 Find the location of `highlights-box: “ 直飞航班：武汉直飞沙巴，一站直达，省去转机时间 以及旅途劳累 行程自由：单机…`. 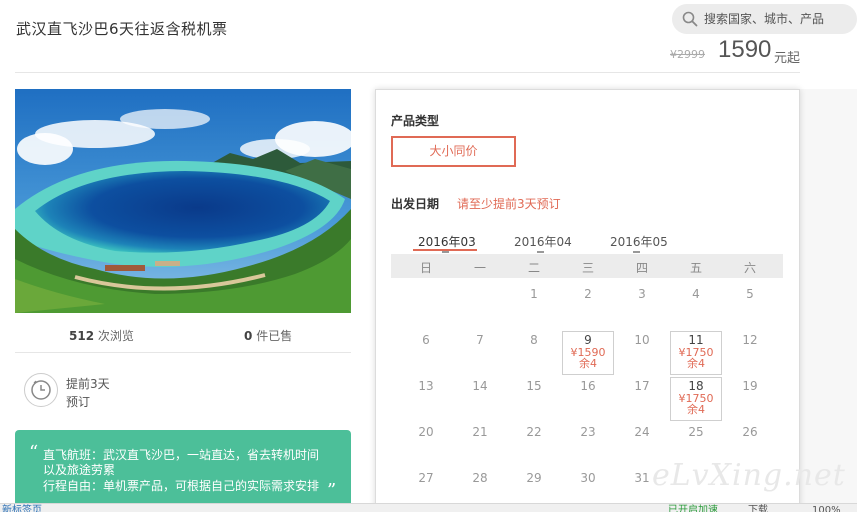

highlights-box: “ 直飞航班：武汉直飞沙巴，一站直达，省去转机时间 以及旅途劳累 行程自由：单机… is located at coordinates (183, 471).